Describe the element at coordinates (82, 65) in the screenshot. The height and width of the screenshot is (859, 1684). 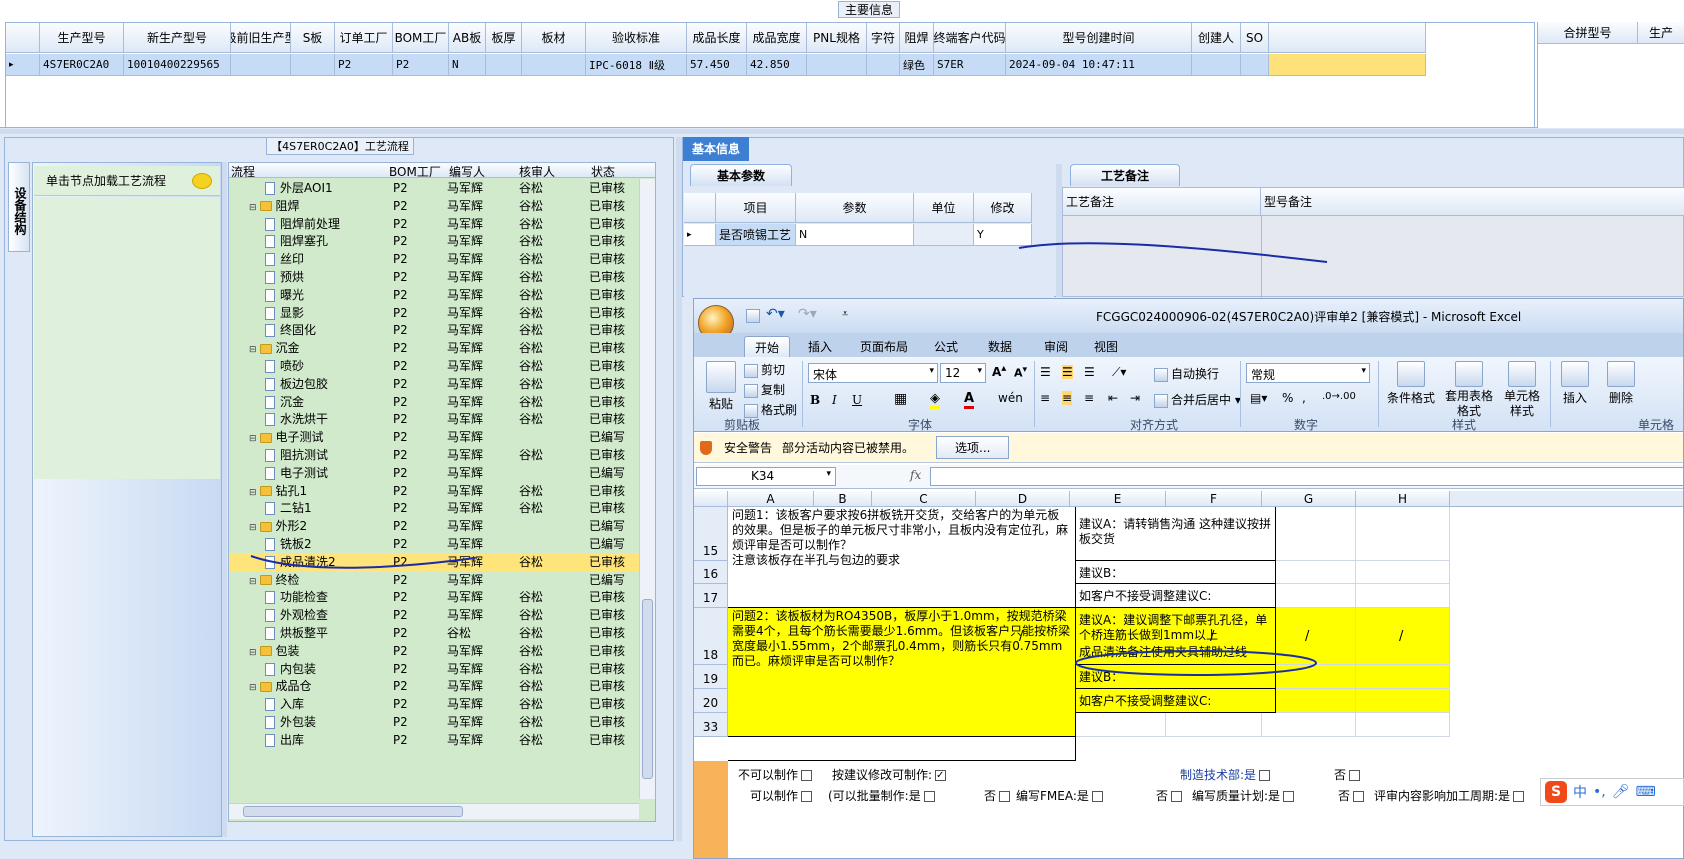
I see `main-cell-0: 4S7ER0C2A0` at that location.